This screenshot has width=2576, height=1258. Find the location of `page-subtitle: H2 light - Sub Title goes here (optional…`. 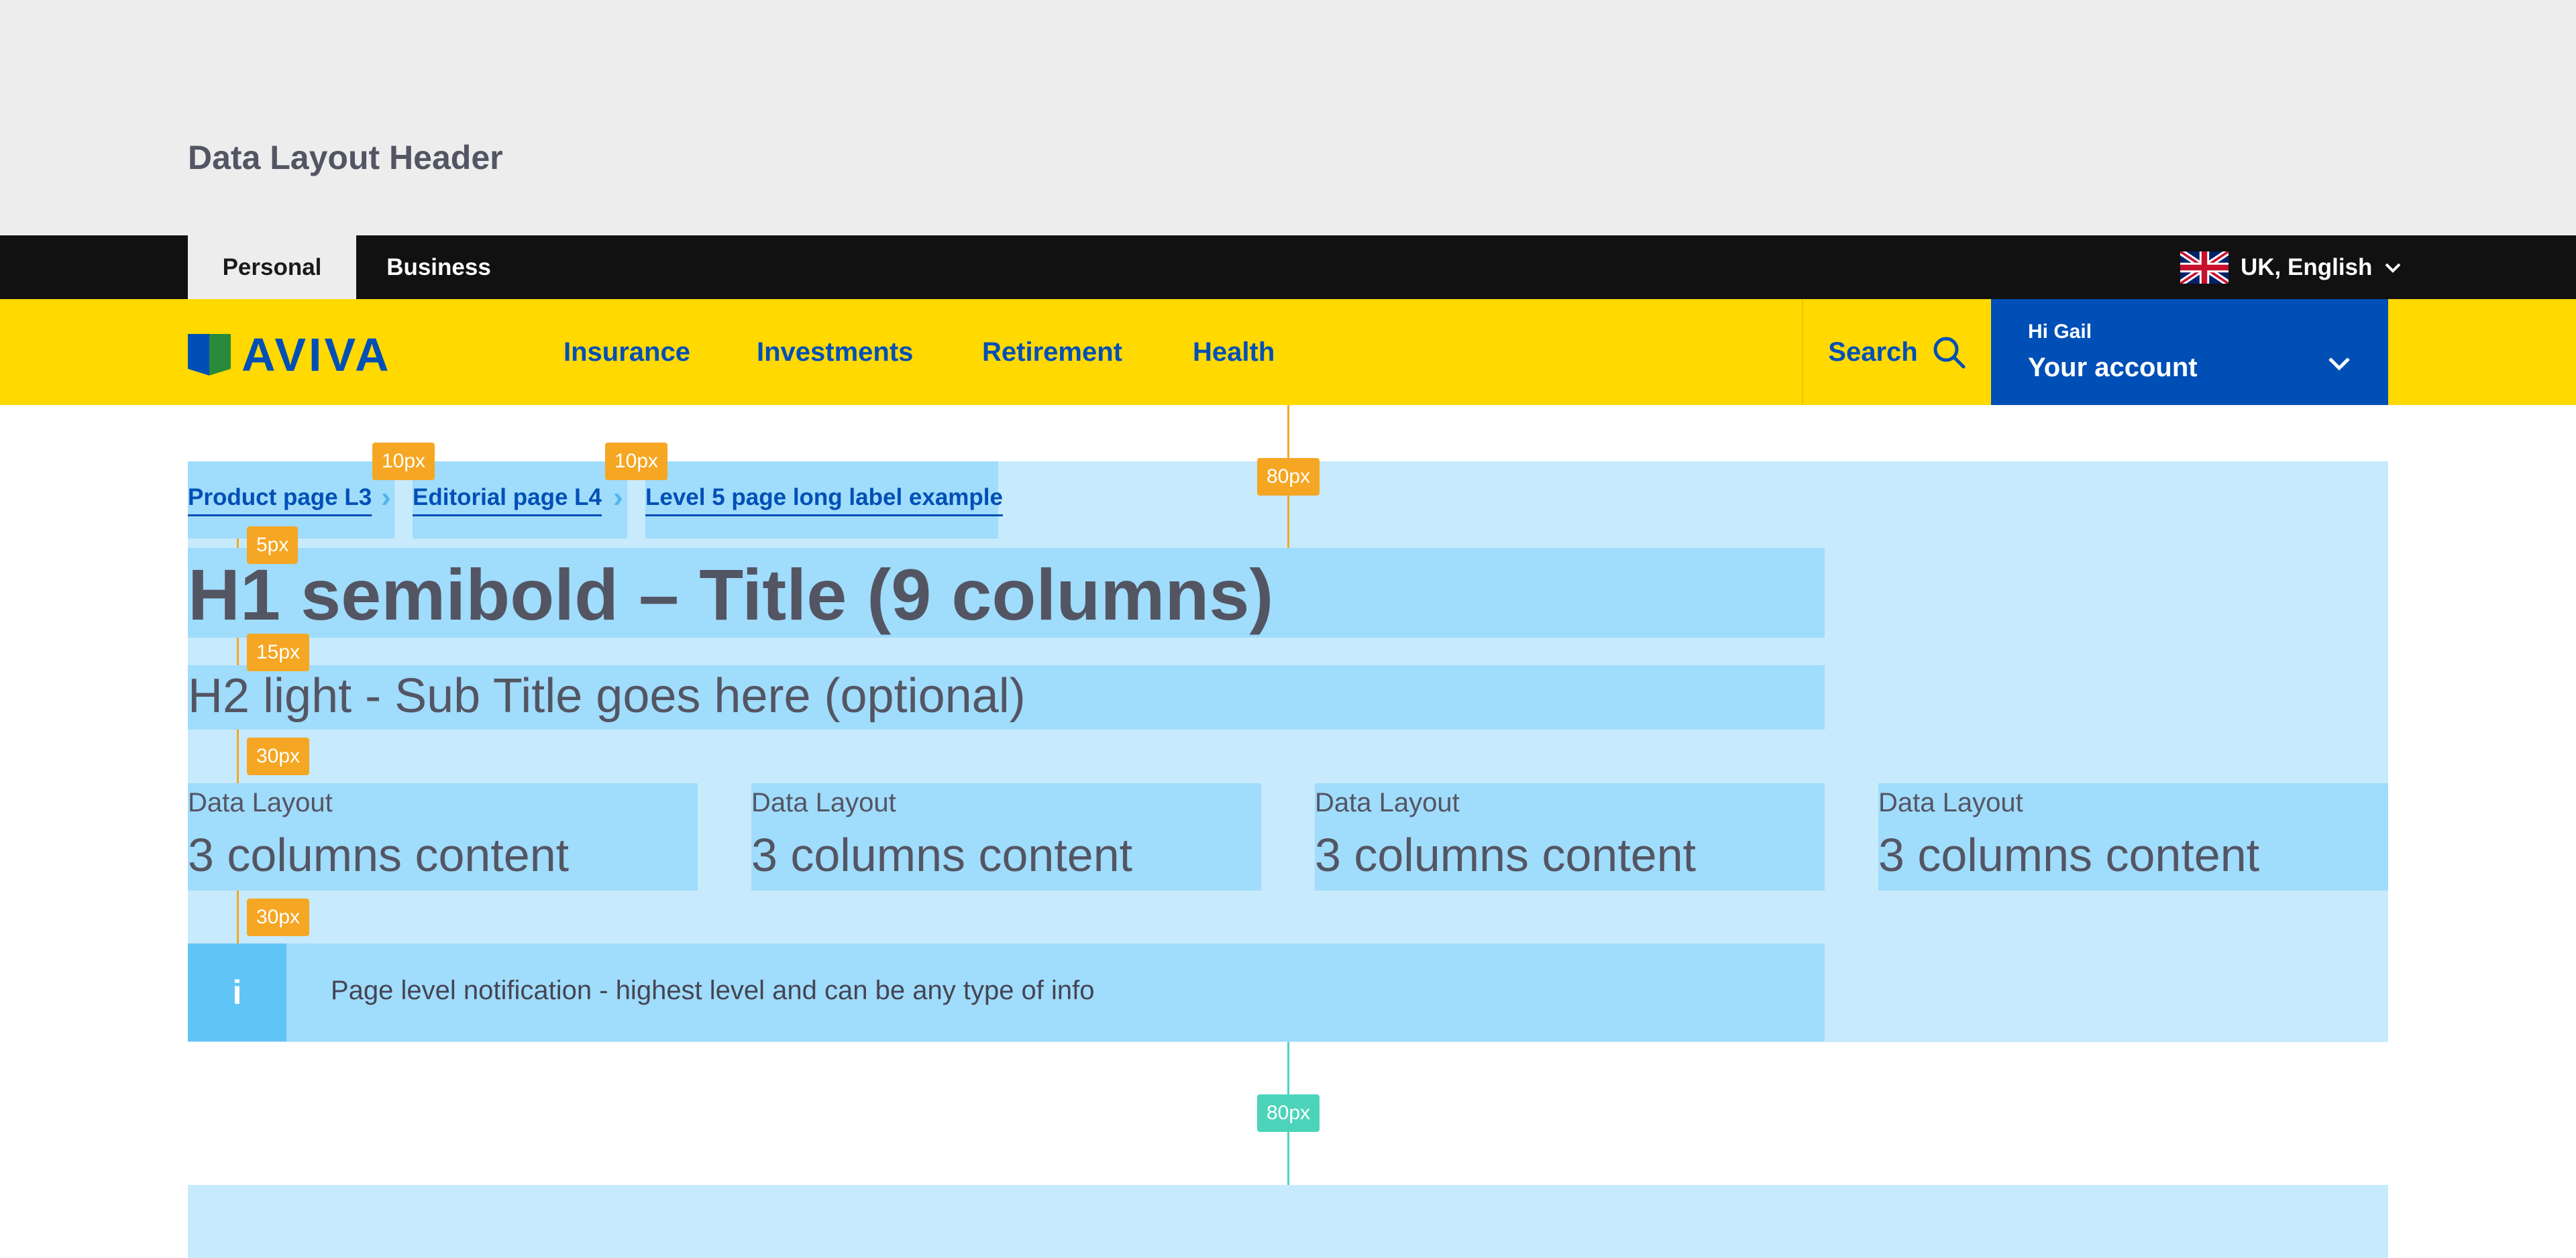

page-subtitle: H2 light - Sub Title goes here (optional… is located at coordinates (607, 696).